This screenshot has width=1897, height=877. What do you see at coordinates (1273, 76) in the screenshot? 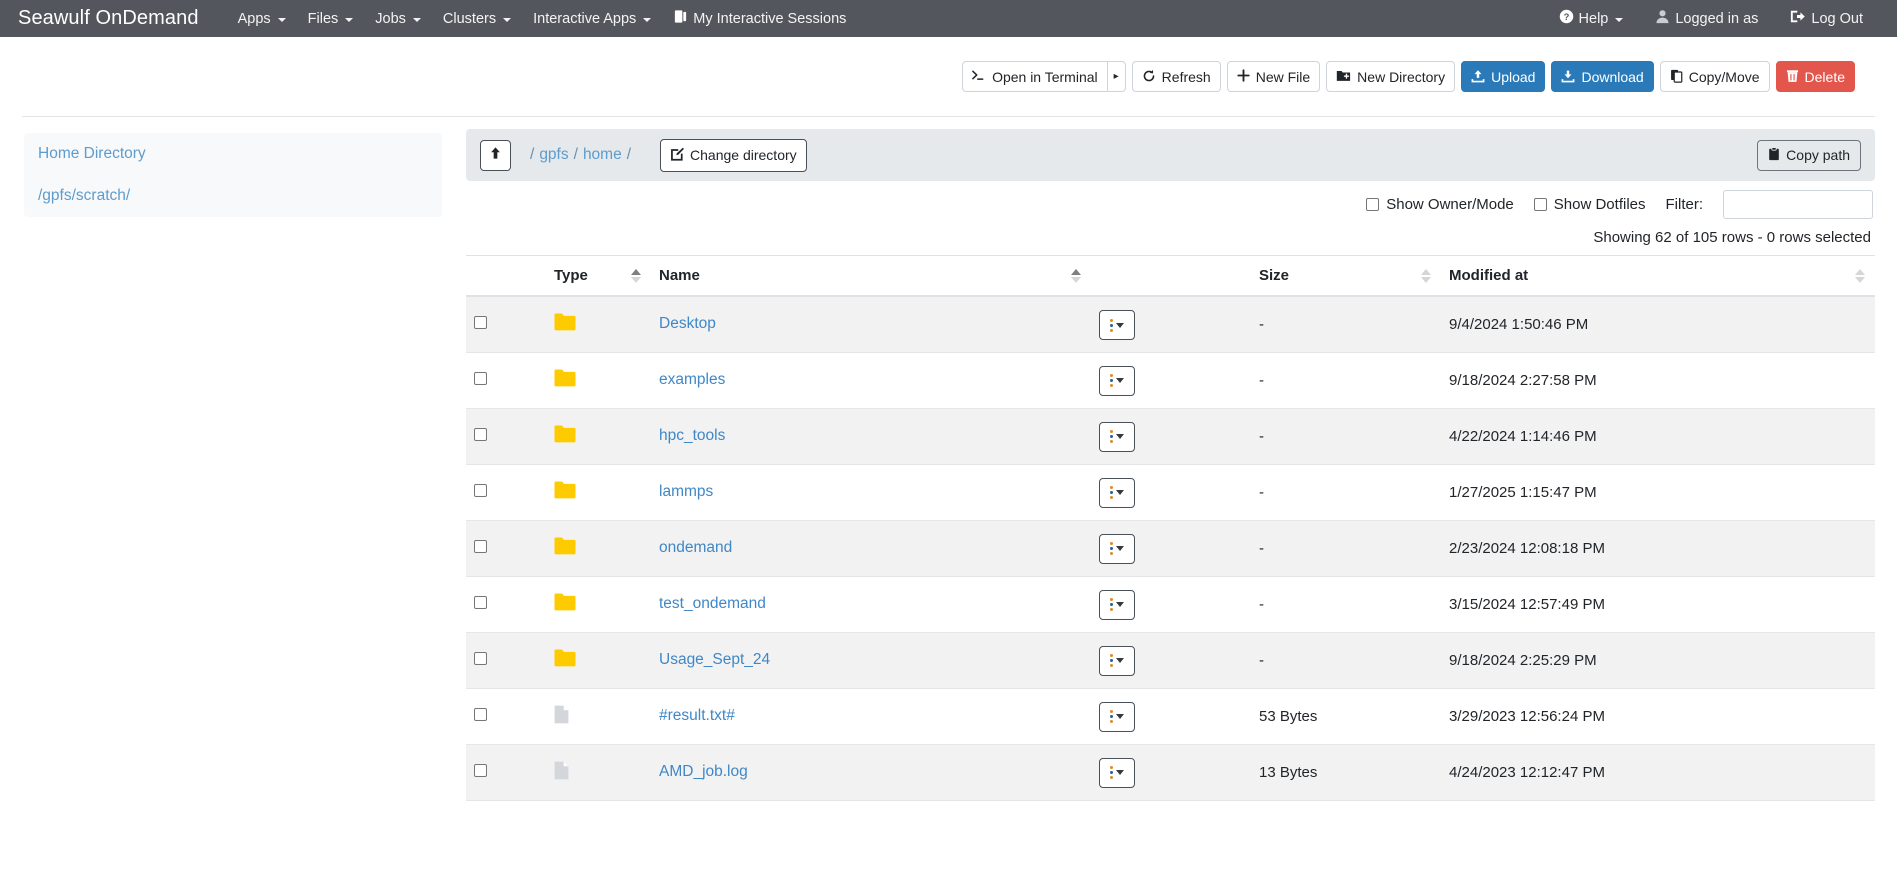
I see `new-file-button: New File` at bounding box center [1273, 76].